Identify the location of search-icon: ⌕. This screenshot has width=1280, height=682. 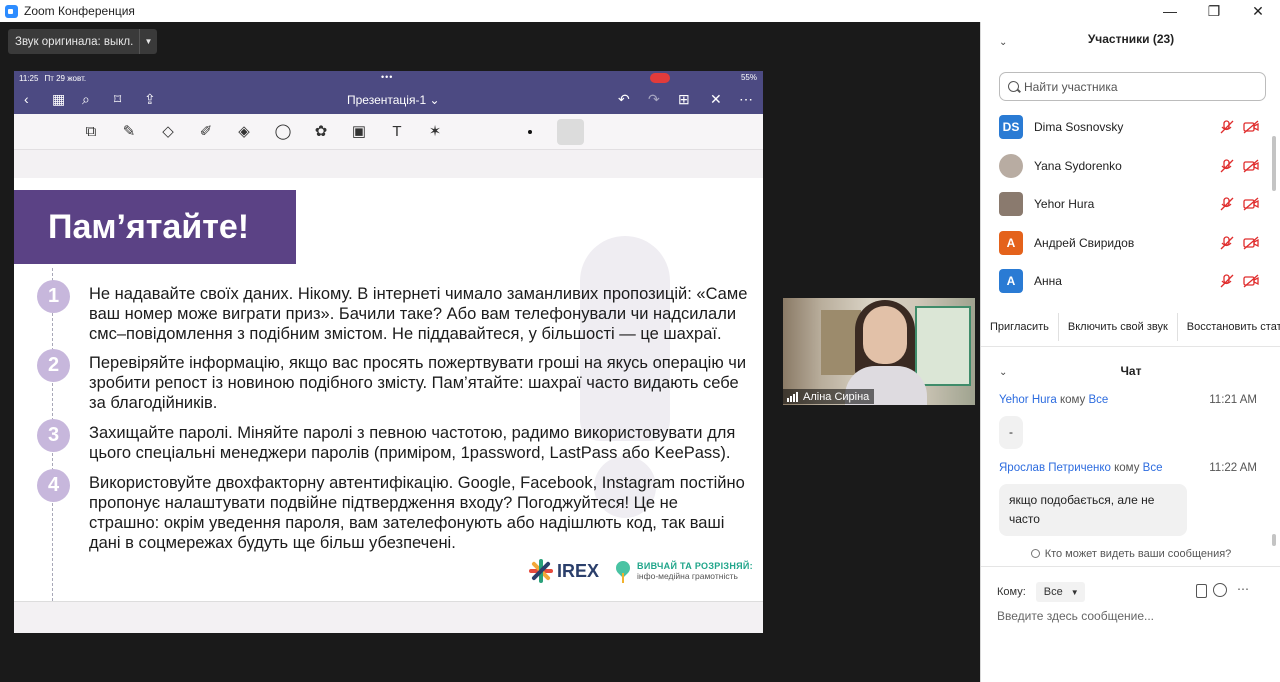
(86, 99).